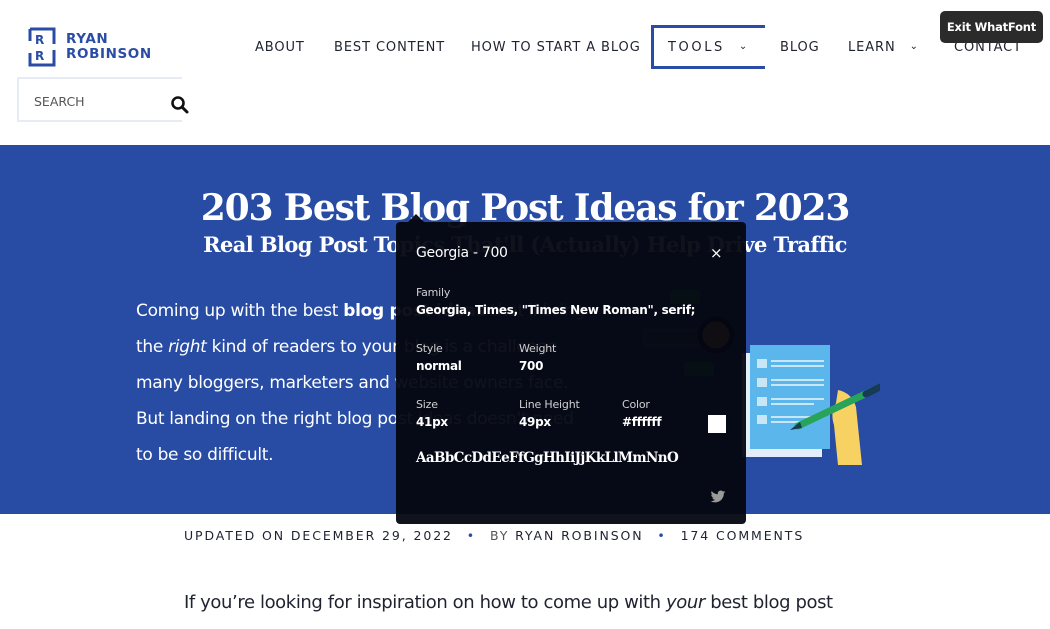 The height and width of the screenshot is (629, 1050). I want to click on site-logo: R R RYAN ROBINSON, so click(91, 47).